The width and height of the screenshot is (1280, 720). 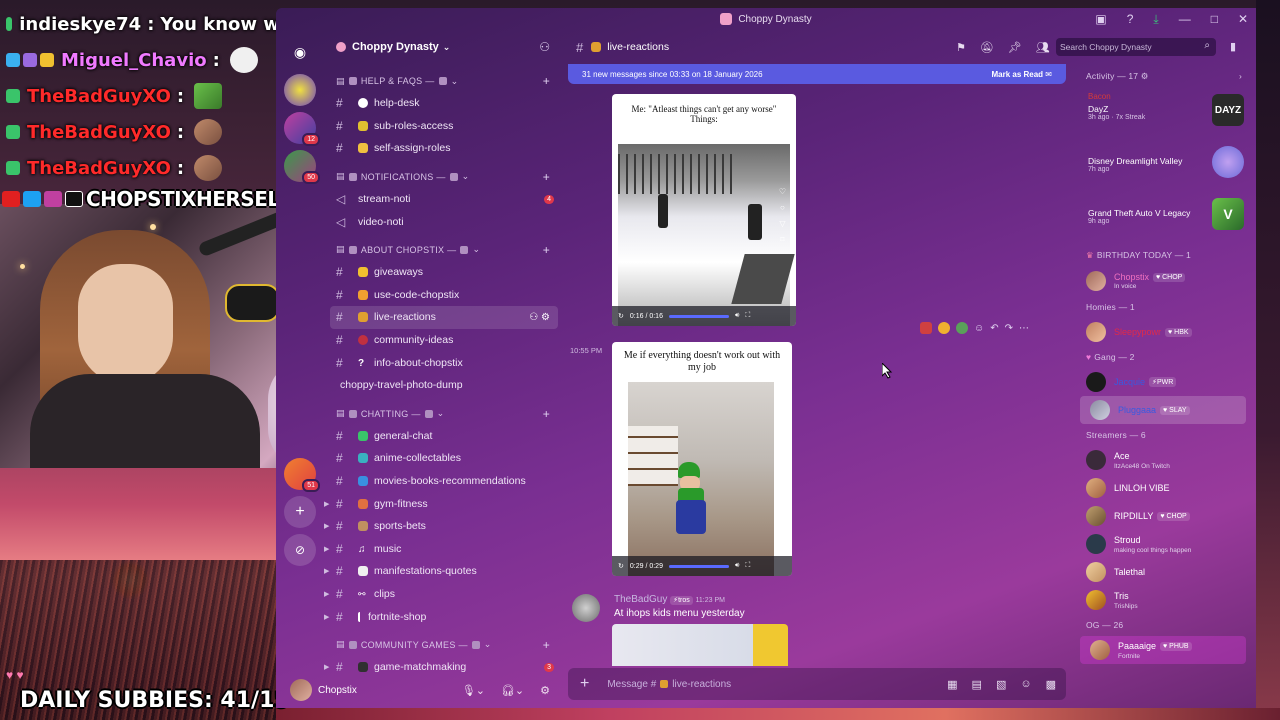 What do you see at coordinates (444, 571) in the screenshot?
I see `channel-manifestations-quotes: ▶ # manifestations-quotes` at bounding box center [444, 571].